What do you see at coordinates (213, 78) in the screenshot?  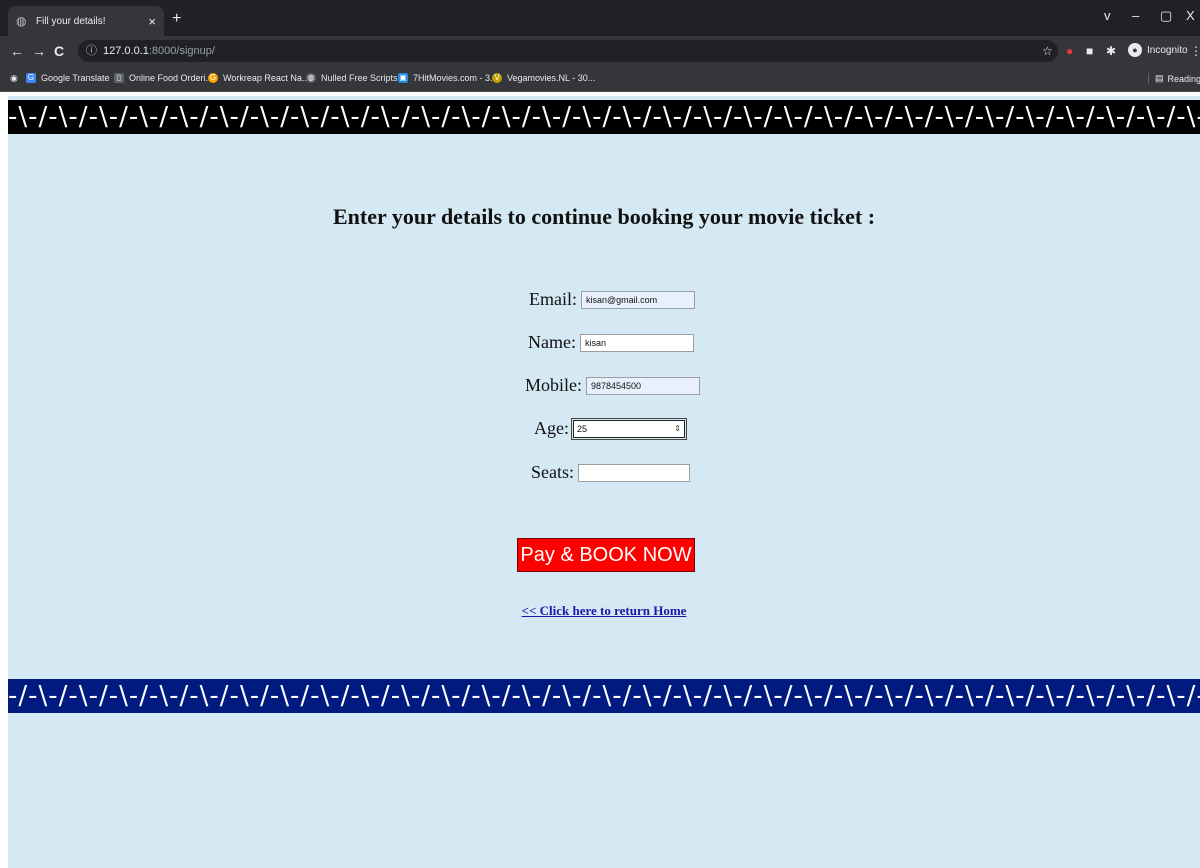 I see `bookmark-icon: G` at bounding box center [213, 78].